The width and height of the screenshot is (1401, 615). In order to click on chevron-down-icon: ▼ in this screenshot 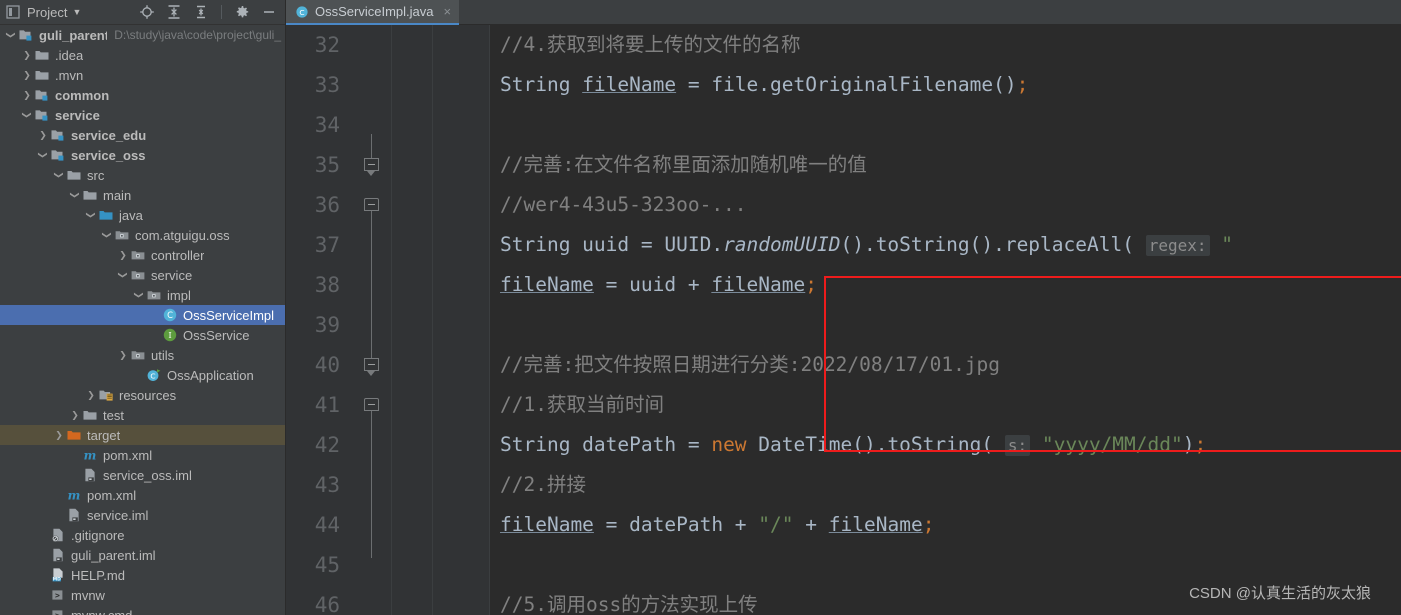, I will do `click(76, 12)`.